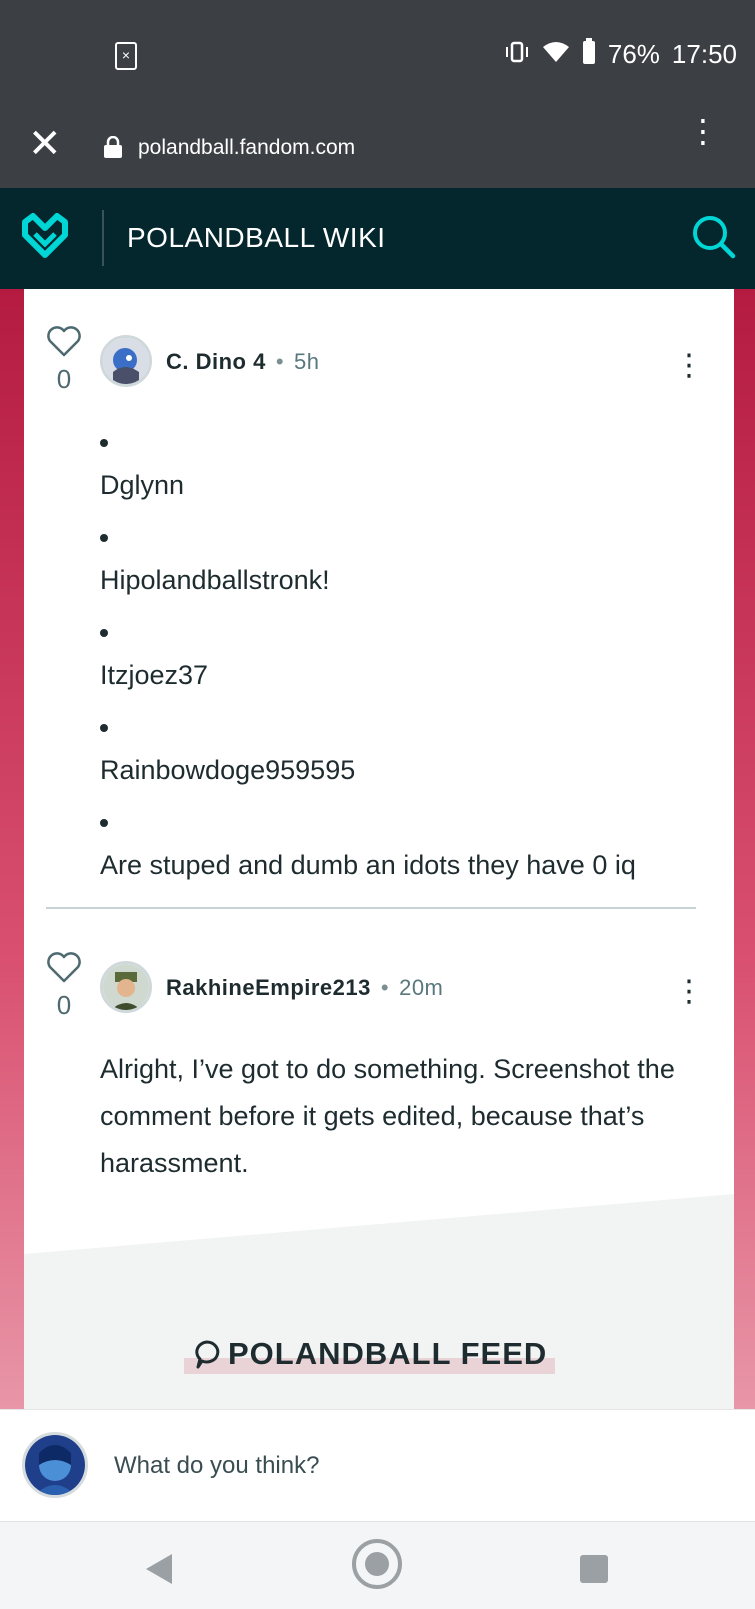 The image size is (755, 1609). What do you see at coordinates (377, 1465) in the screenshot?
I see `comment-composer: What do you think?` at bounding box center [377, 1465].